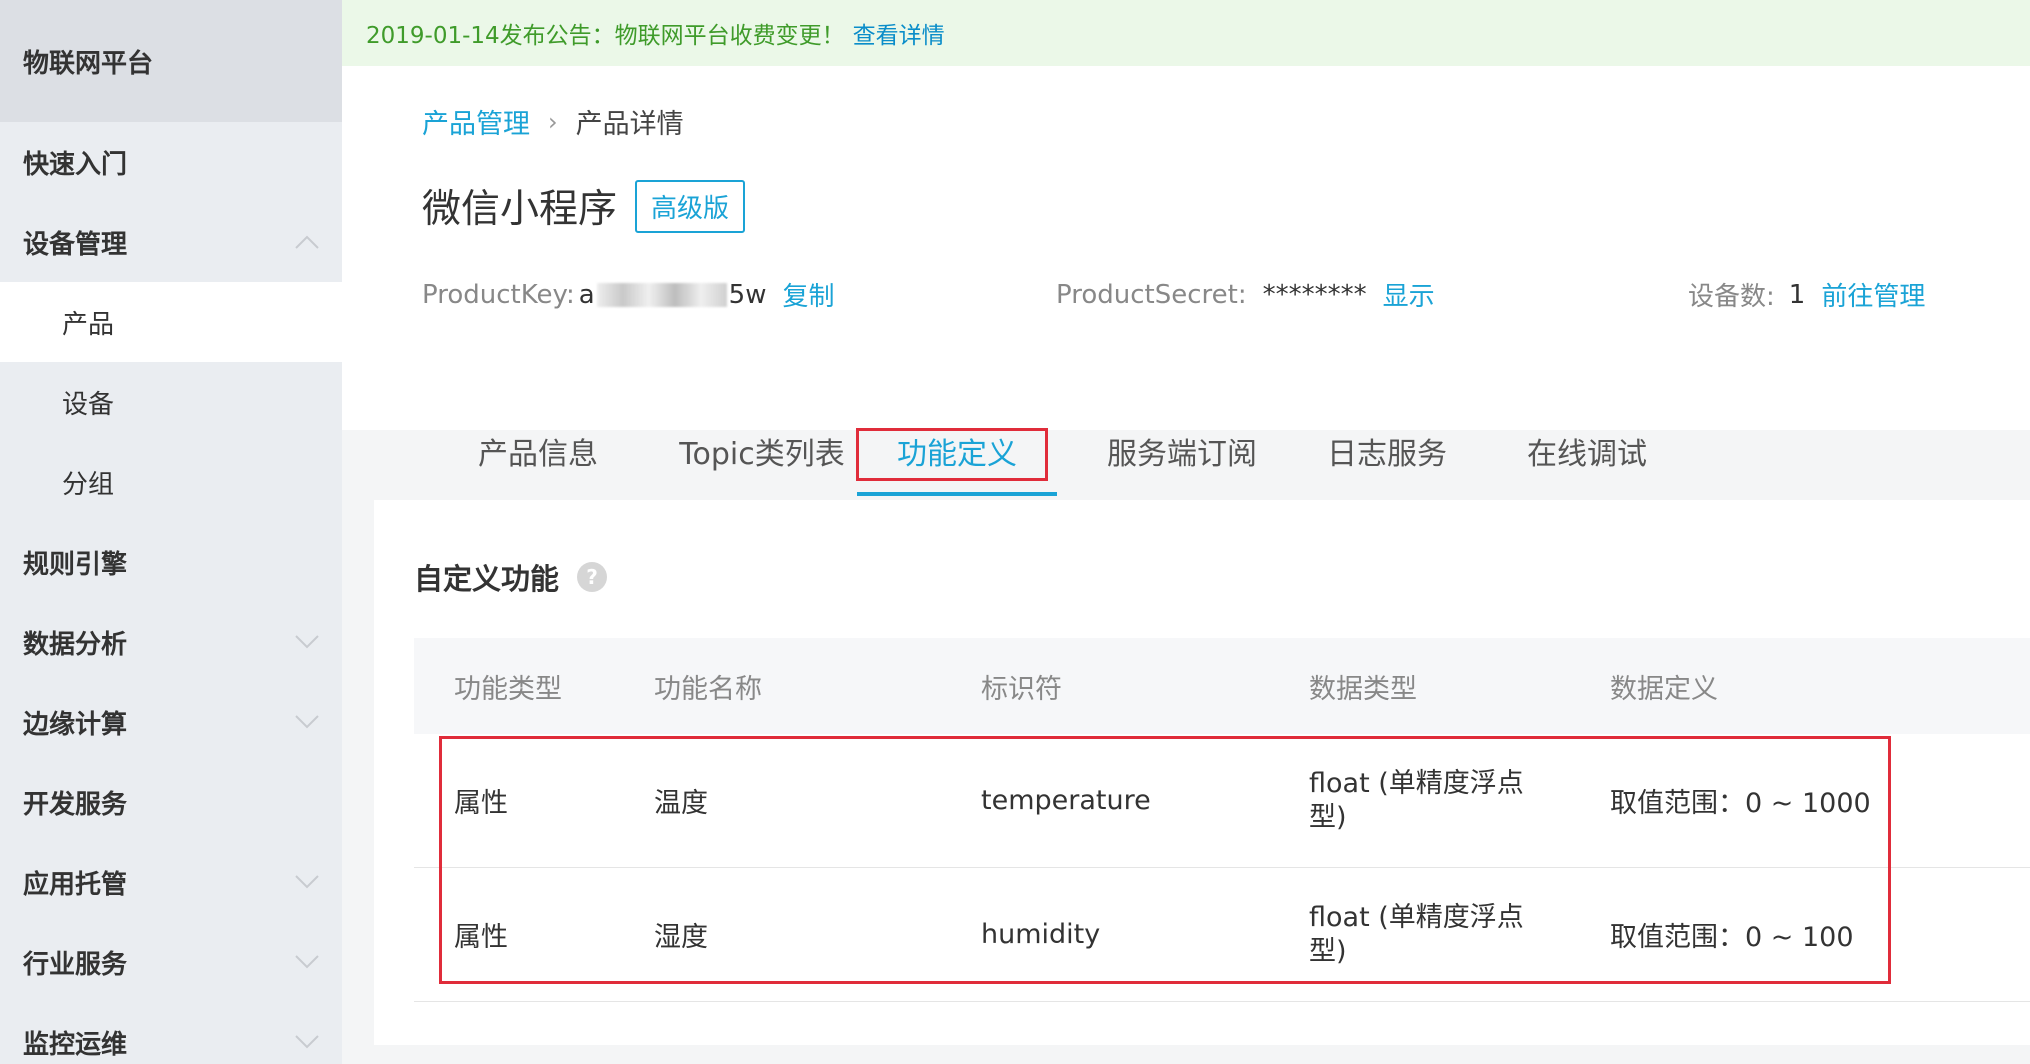 The height and width of the screenshot is (1064, 2030). Describe the element at coordinates (171, 322) in the screenshot. I see `sidebar-item-product: 产品` at that location.